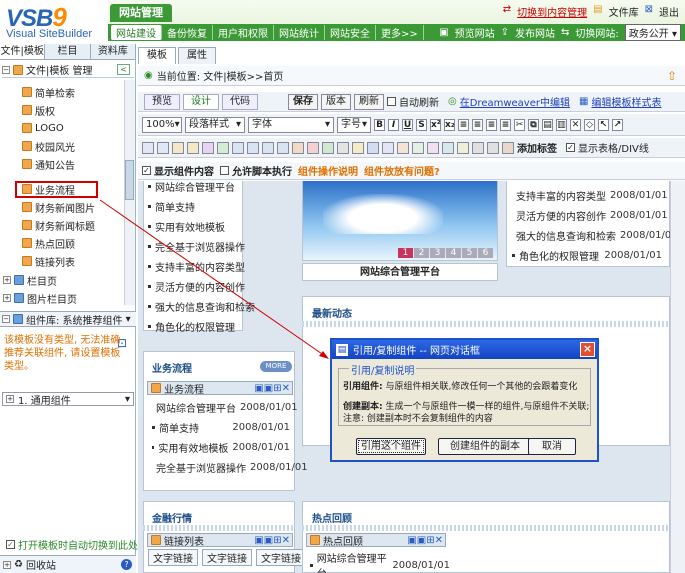 The image size is (685, 573). What do you see at coordinates (391, 101) in the screenshot?
I see `auto-refresh-checkbox` at bounding box center [391, 101].